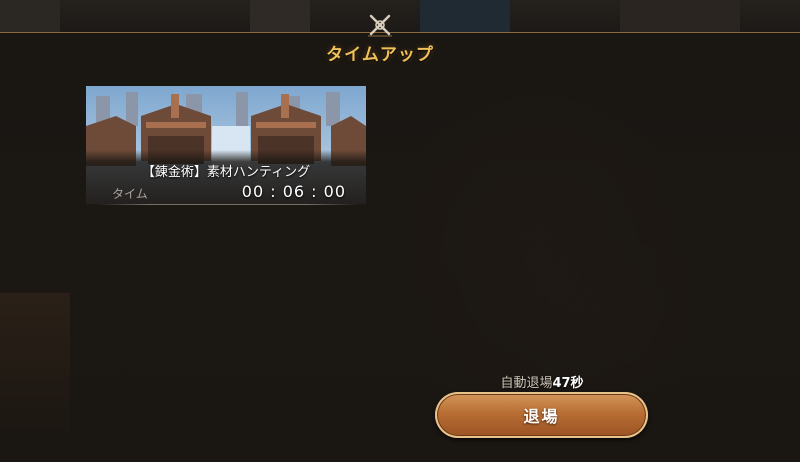 The height and width of the screenshot is (462, 800). I want to click on top-scene-strip, so click(400, 16).